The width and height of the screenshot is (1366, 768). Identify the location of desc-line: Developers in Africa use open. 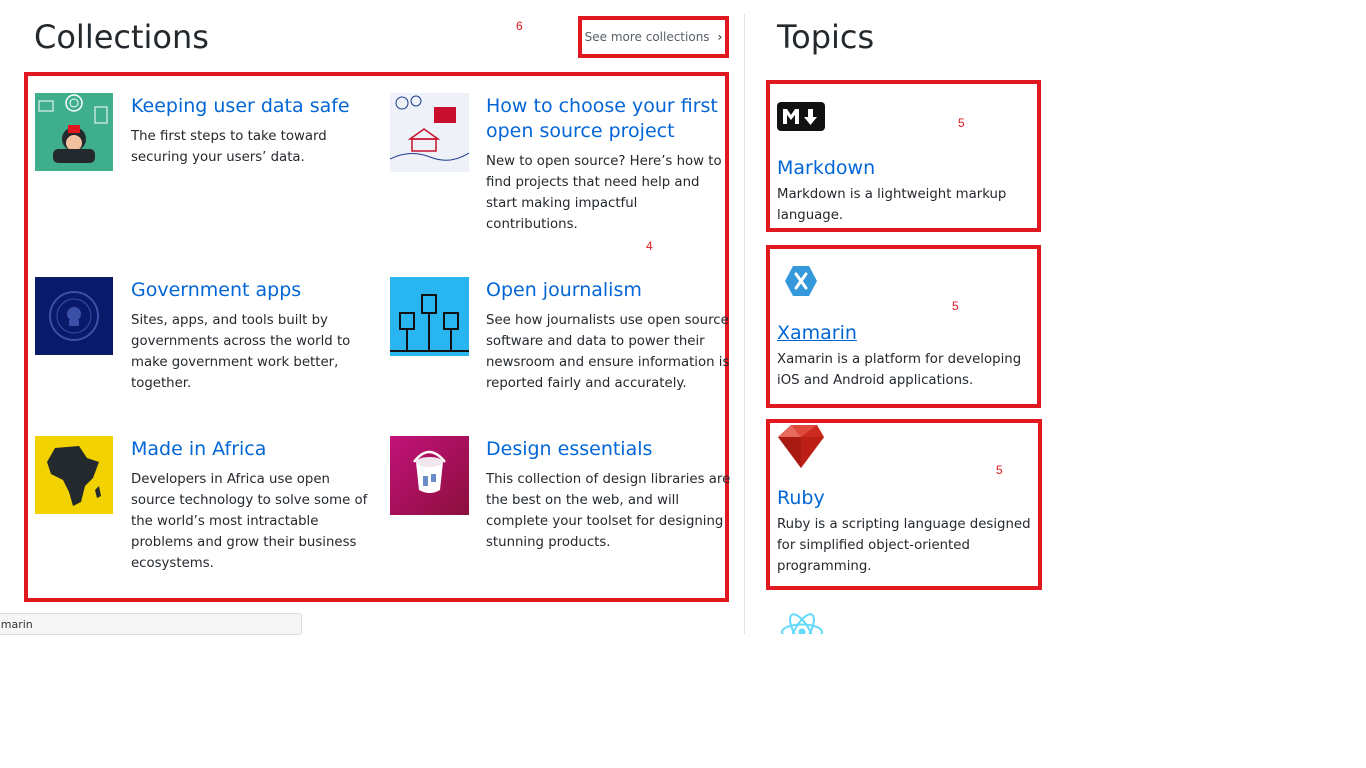
(230, 479).